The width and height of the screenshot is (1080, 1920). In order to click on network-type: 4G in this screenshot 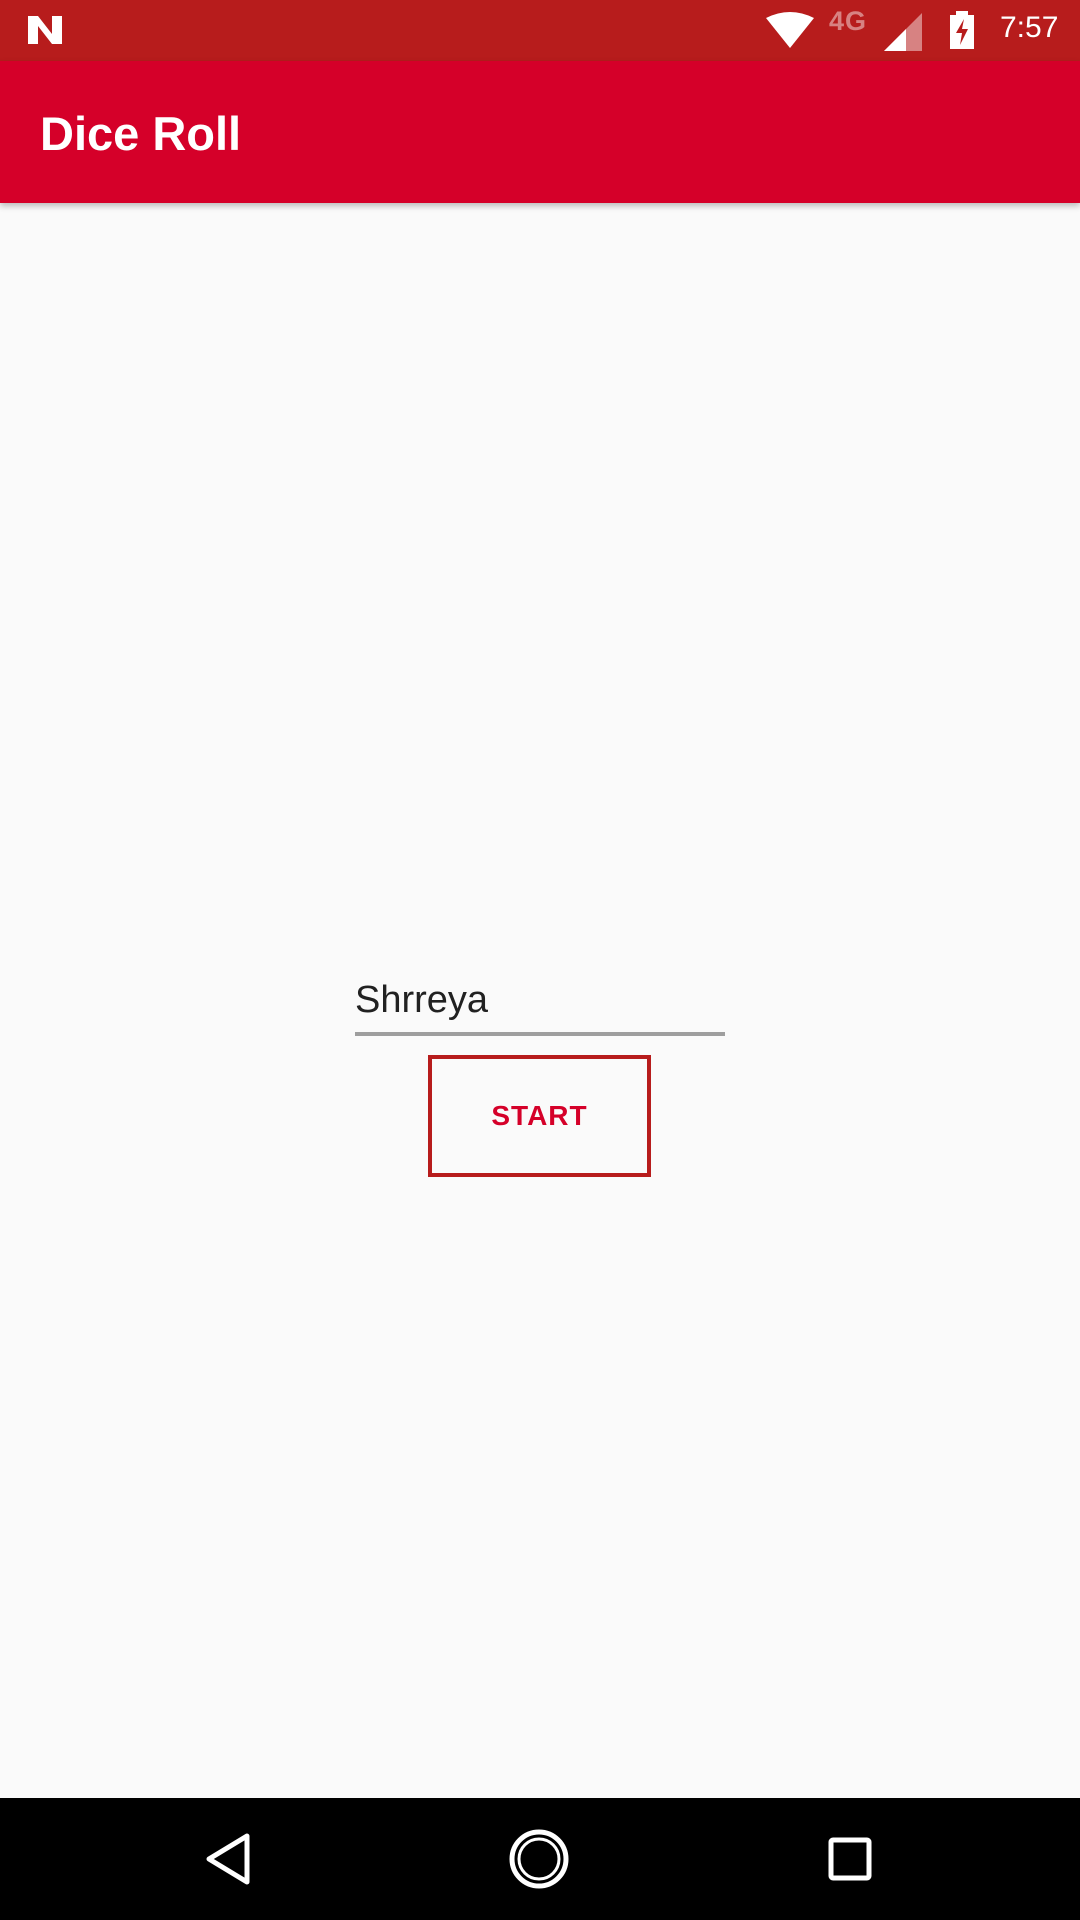, I will do `click(848, 21)`.